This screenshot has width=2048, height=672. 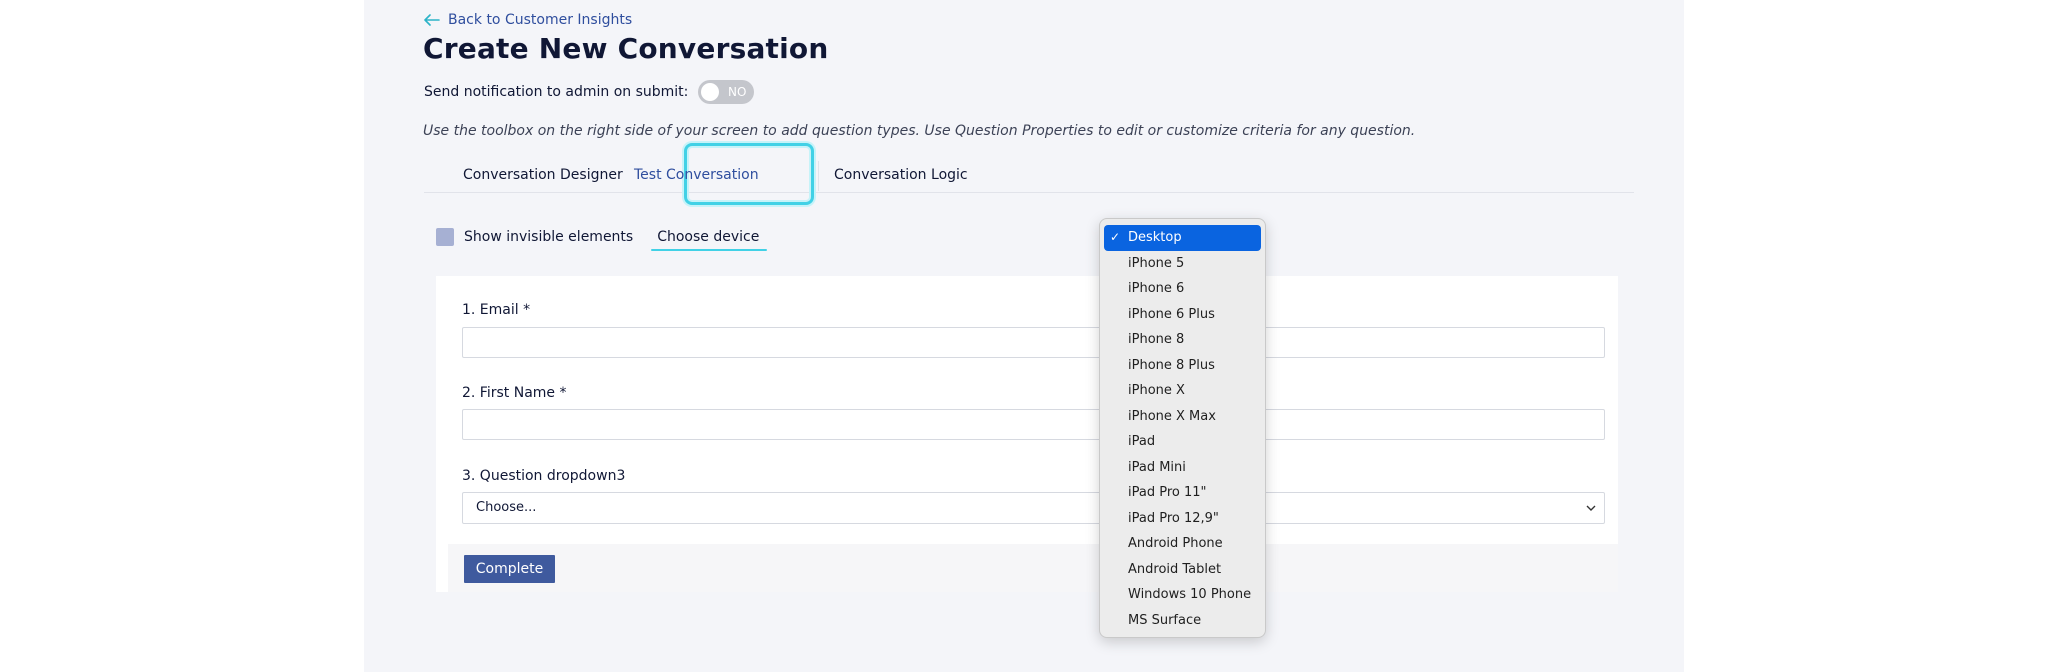 What do you see at coordinates (514, 393) in the screenshot?
I see `question-label-first-name: 2. First Name *` at bounding box center [514, 393].